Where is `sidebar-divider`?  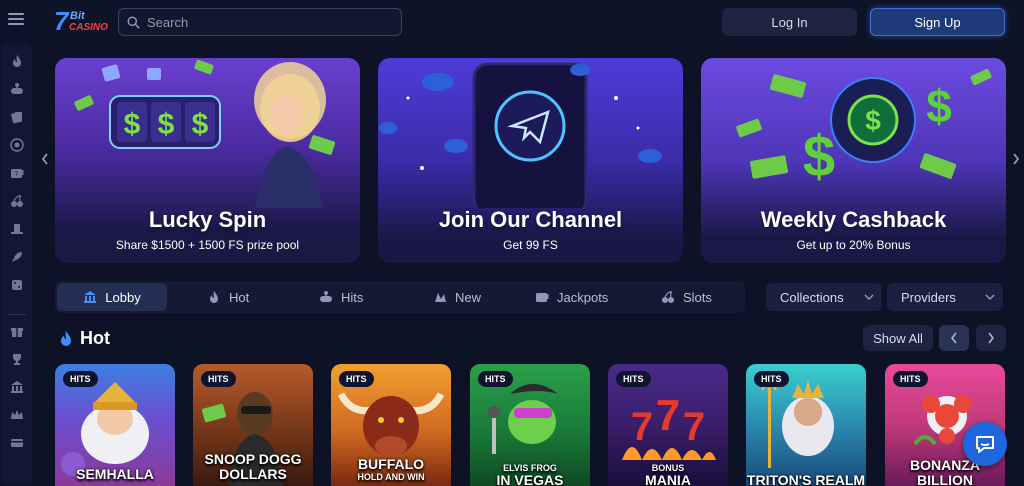 sidebar-divider is located at coordinates (17, 314).